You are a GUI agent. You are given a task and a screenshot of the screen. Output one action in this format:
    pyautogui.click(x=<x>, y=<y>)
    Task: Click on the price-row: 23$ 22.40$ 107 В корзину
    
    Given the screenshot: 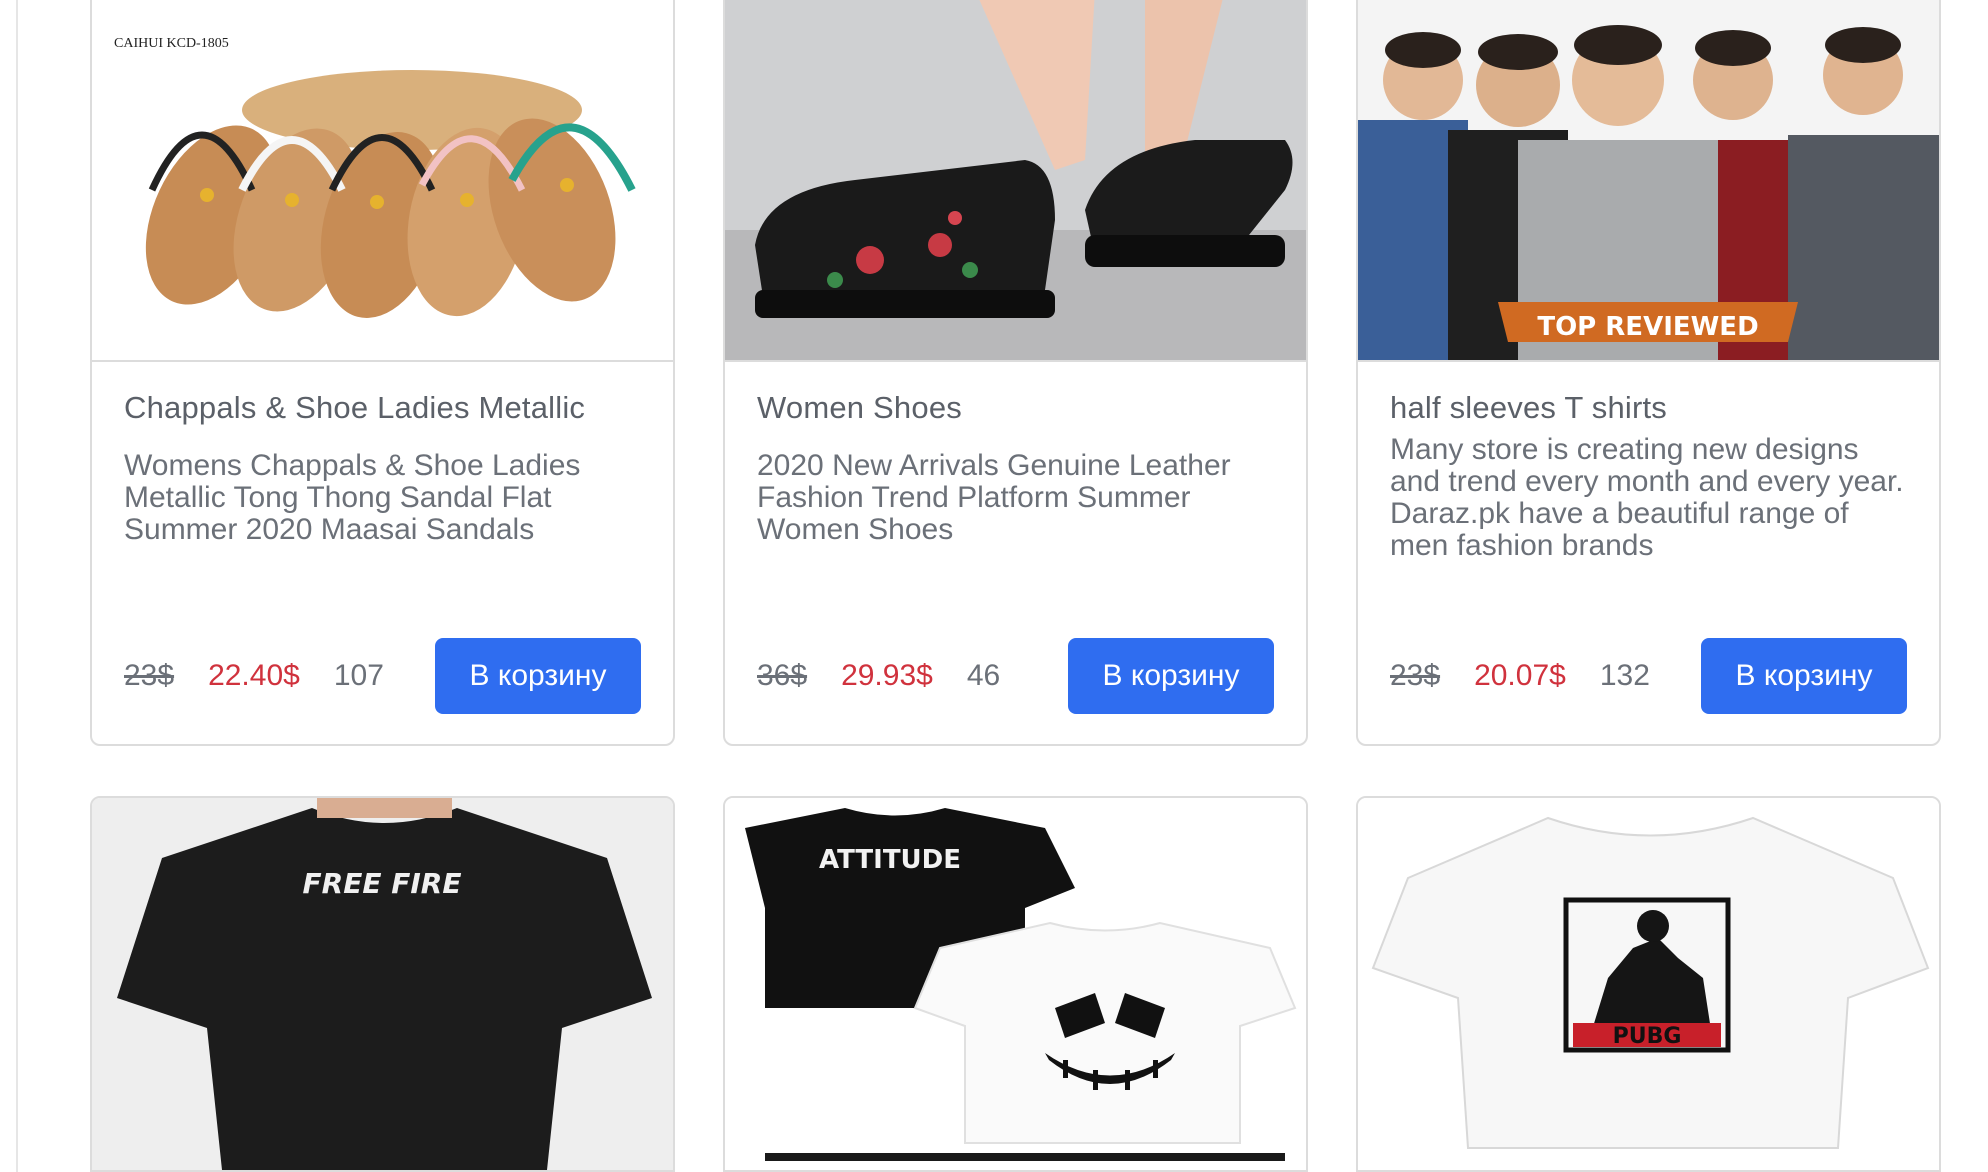 What is the action you would take?
    pyautogui.click(x=382, y=676)
    